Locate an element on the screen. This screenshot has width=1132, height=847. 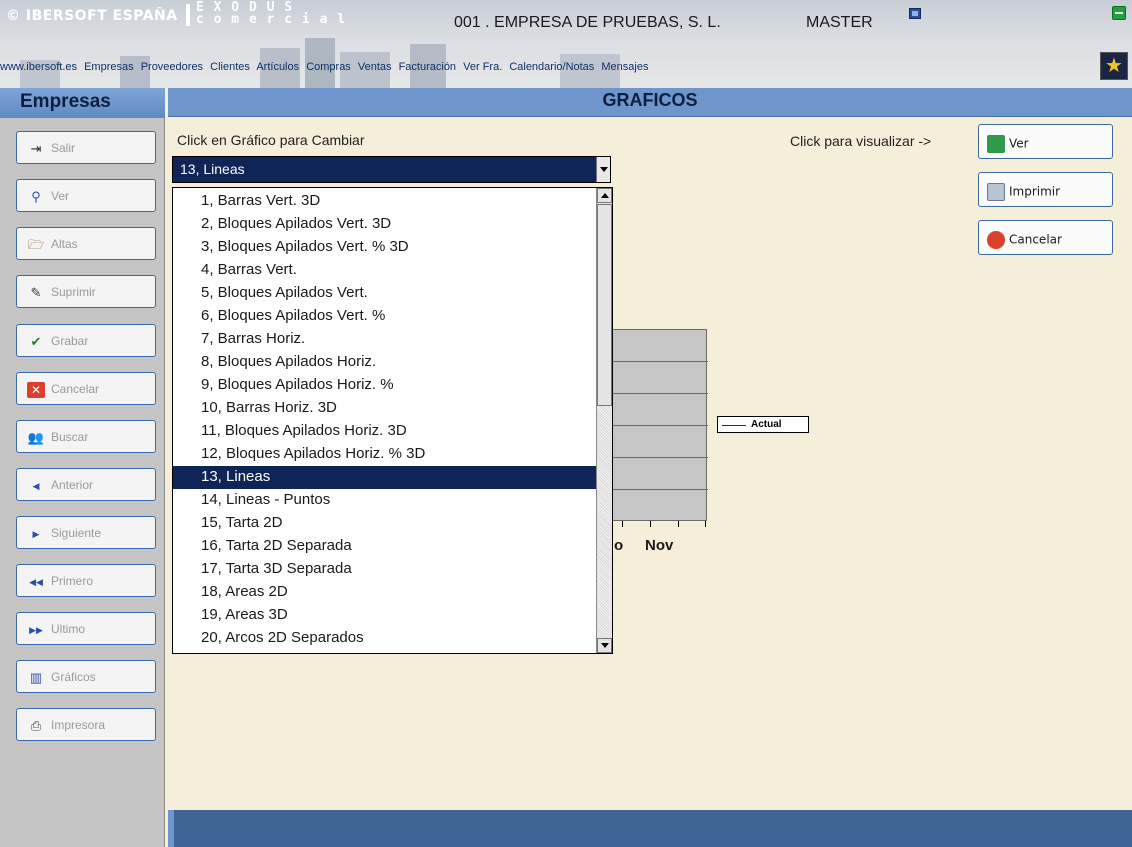
print-button-label: Imprimir is located at coordinates (1035, 191).